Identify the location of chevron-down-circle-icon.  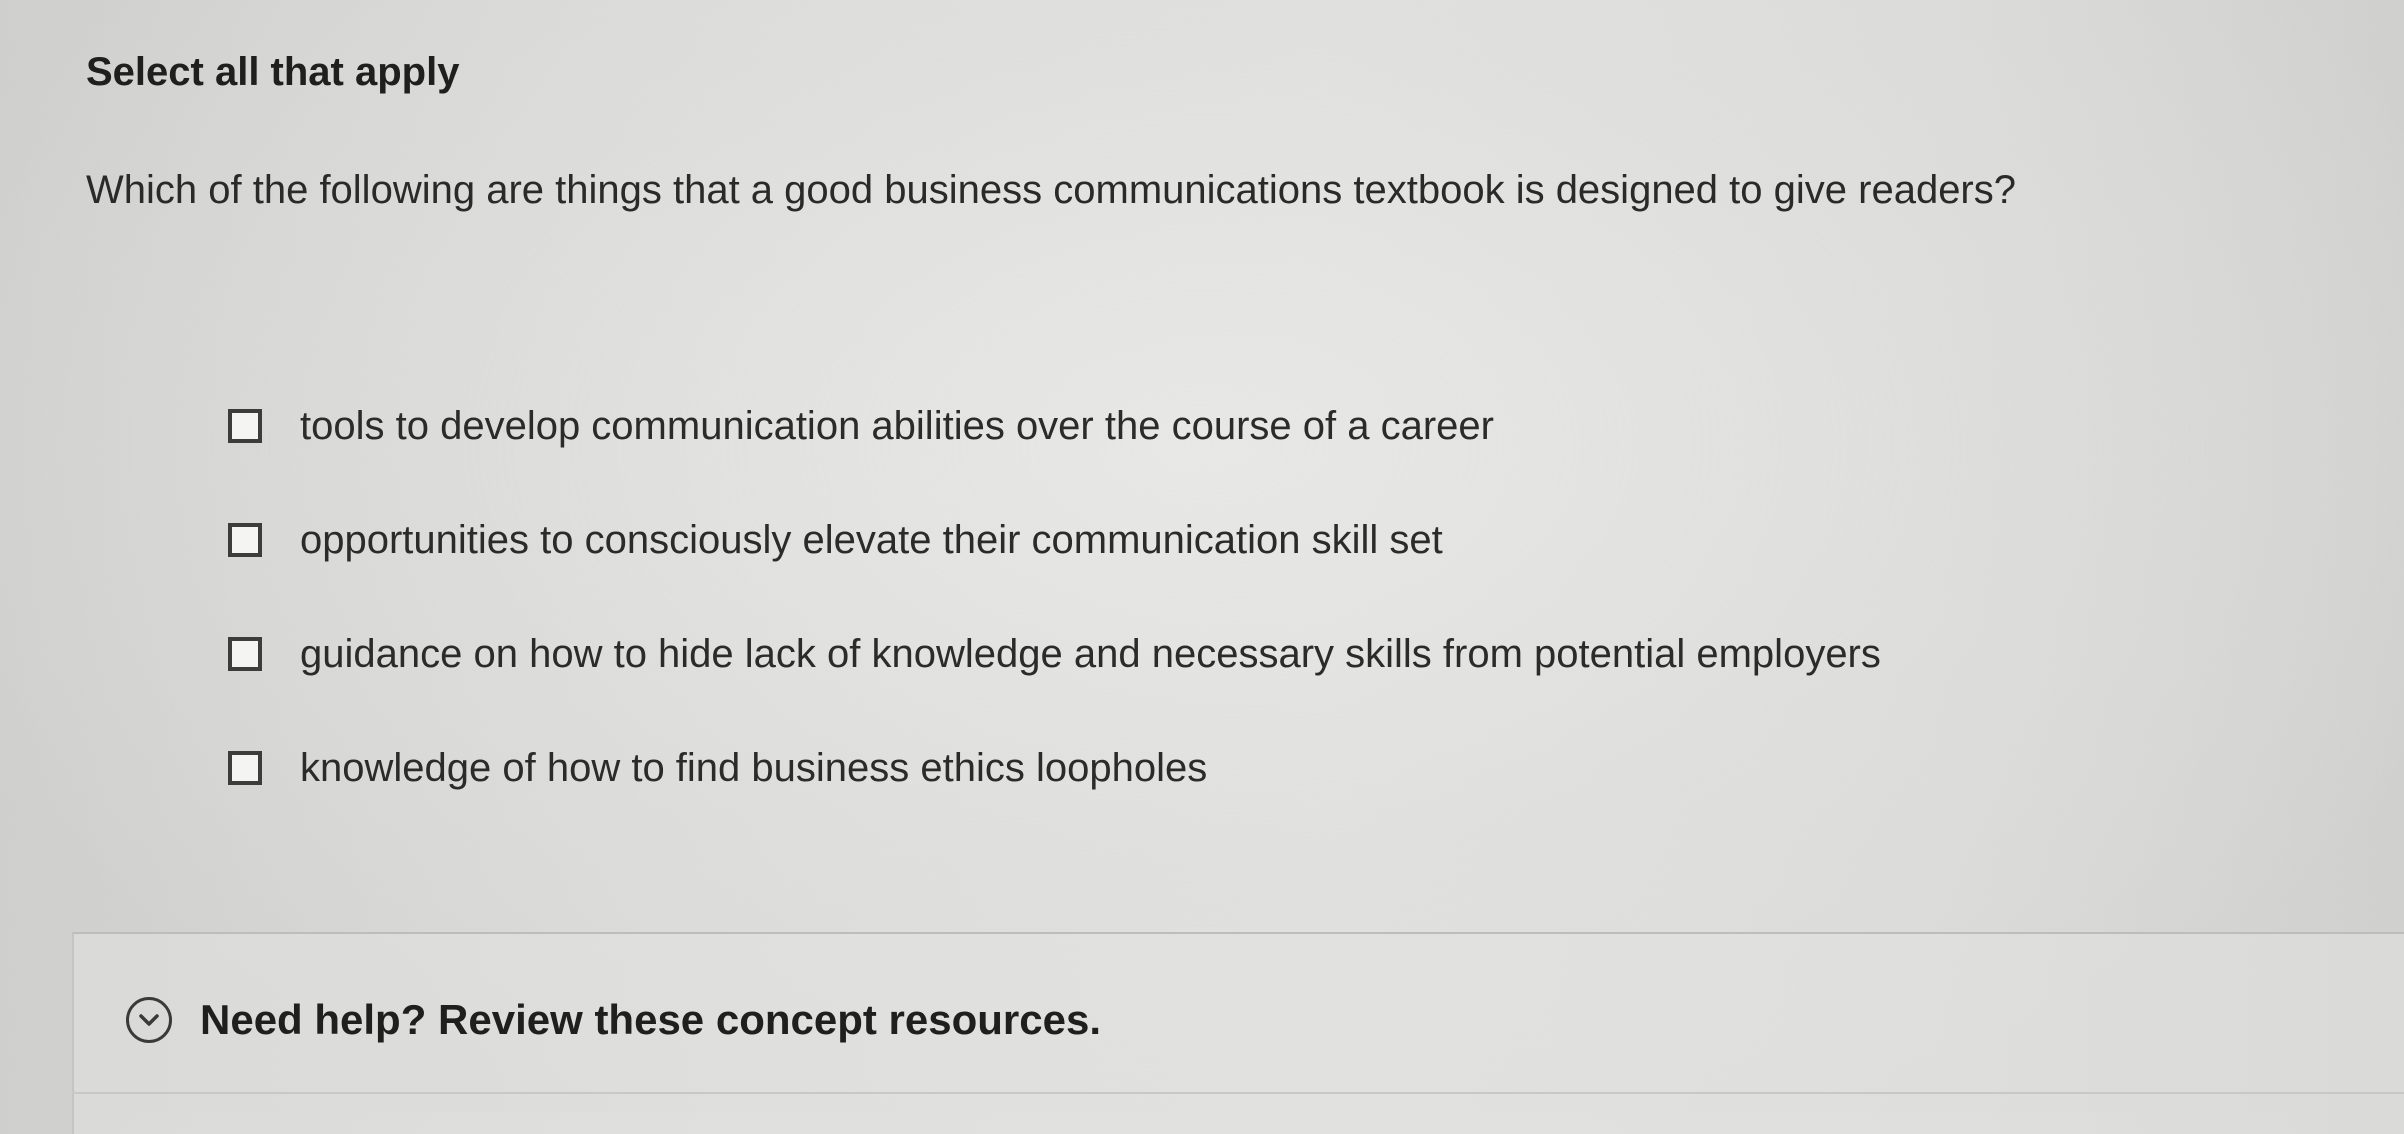
(149, 1020).